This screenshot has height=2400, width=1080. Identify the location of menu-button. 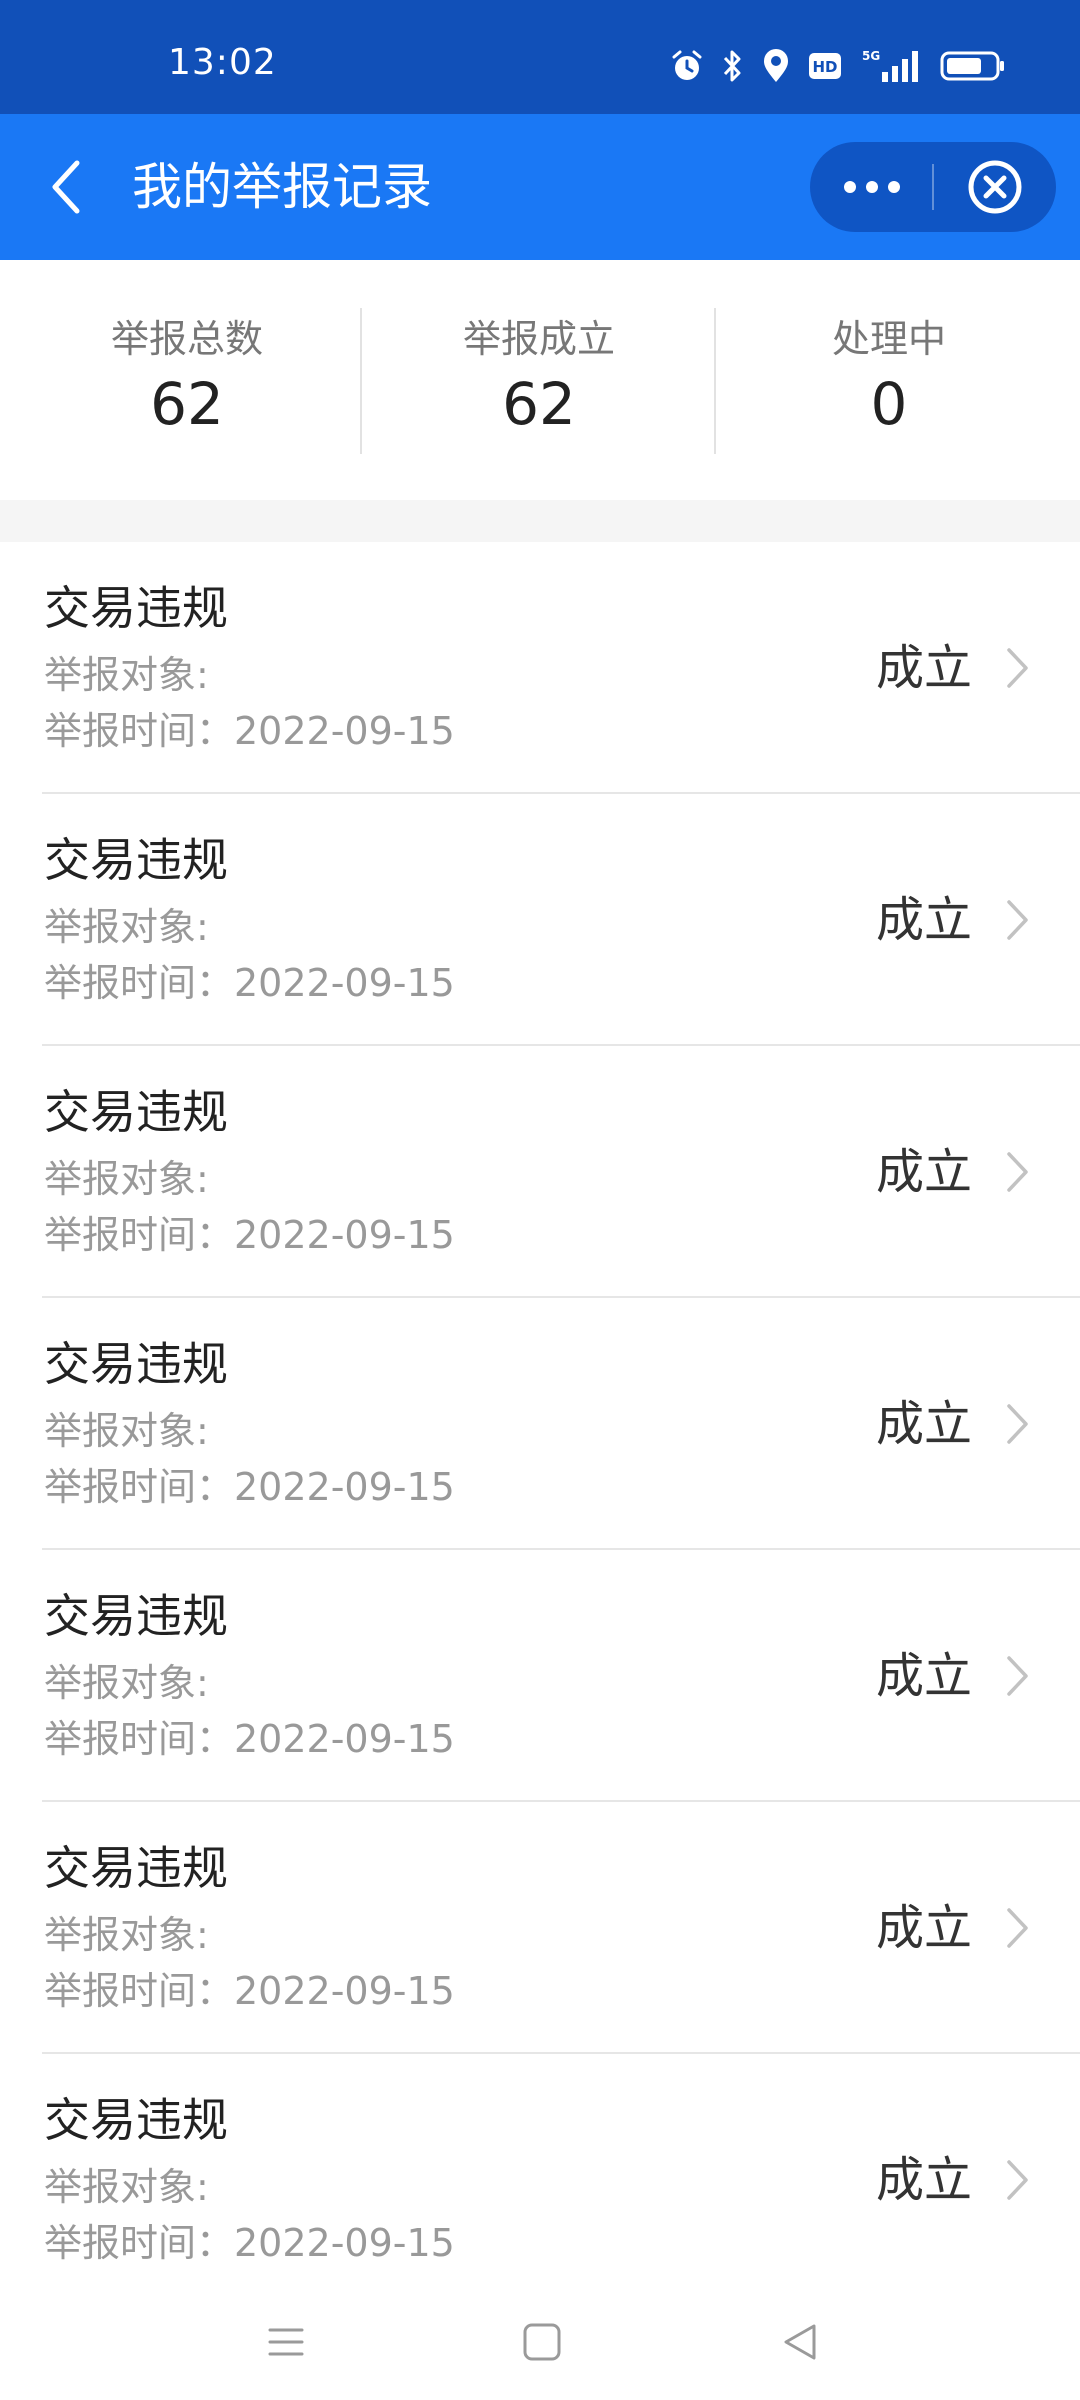
(286, 2342).